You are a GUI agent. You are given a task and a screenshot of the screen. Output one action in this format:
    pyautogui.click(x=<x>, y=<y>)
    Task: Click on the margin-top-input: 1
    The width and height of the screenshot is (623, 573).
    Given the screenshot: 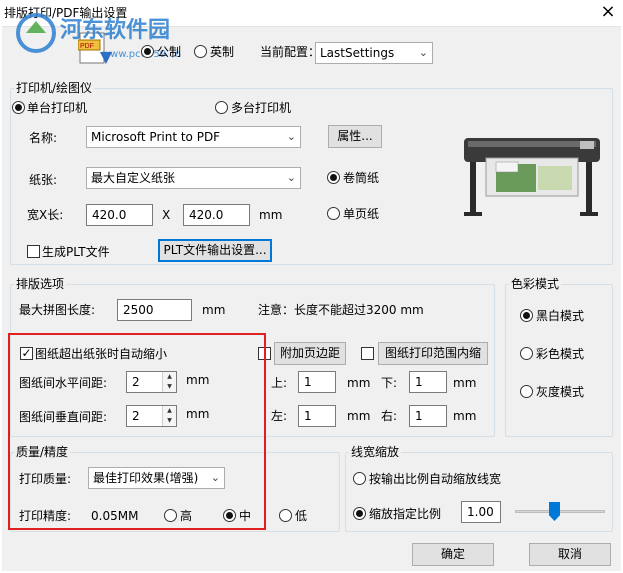 What is the action you would take?
    pyautogui.click(x=317, y=382)
    